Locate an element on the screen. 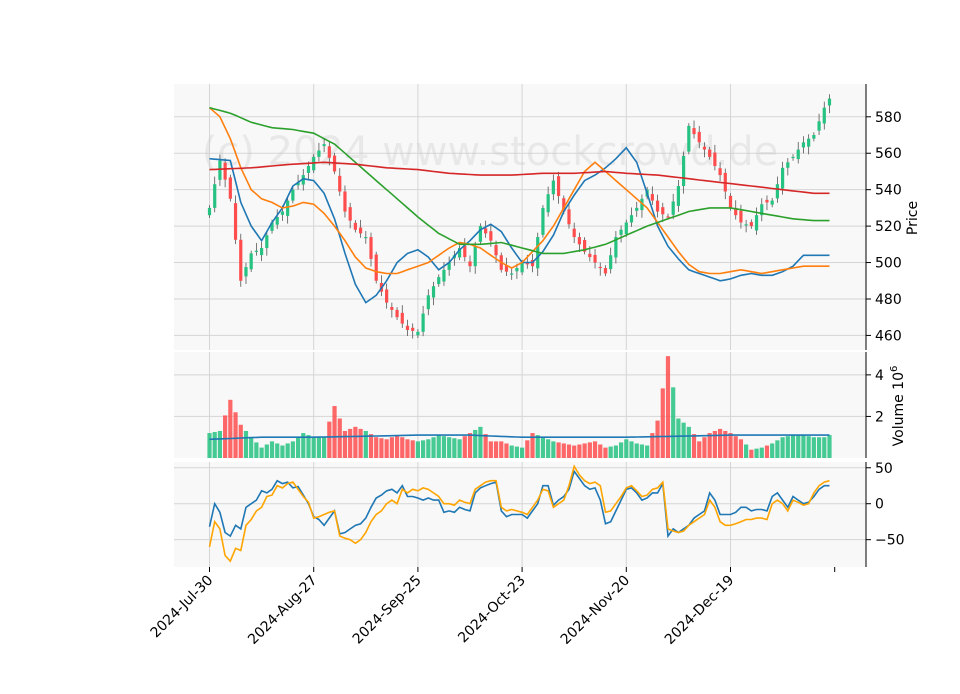 The image size is (960, 694). volume-axis-label: Volume 106 is located at coordinates (898, 406).